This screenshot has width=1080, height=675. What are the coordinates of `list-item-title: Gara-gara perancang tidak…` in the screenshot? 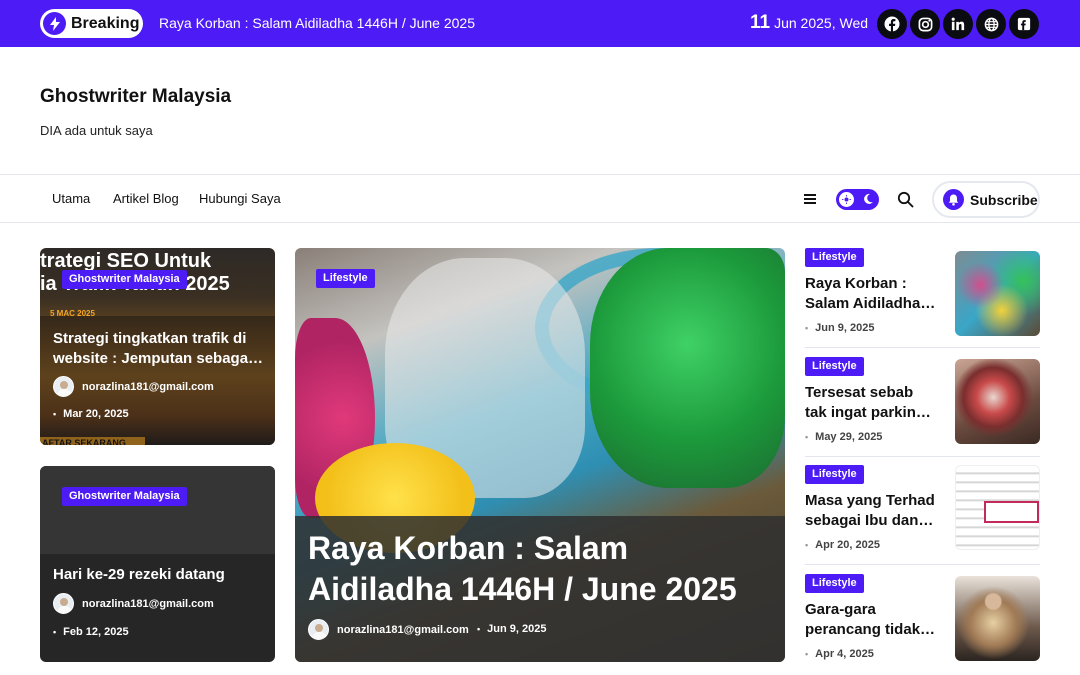 It's located at (872, 620).